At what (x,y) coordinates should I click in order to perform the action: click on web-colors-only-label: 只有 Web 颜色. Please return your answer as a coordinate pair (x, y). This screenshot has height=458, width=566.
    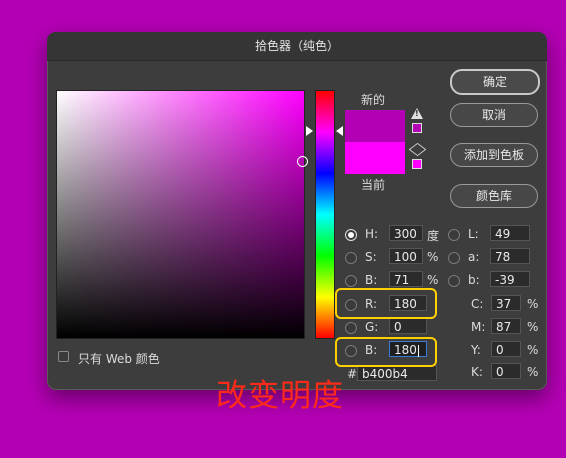
    Looking at the image, I should click on (119, 358).